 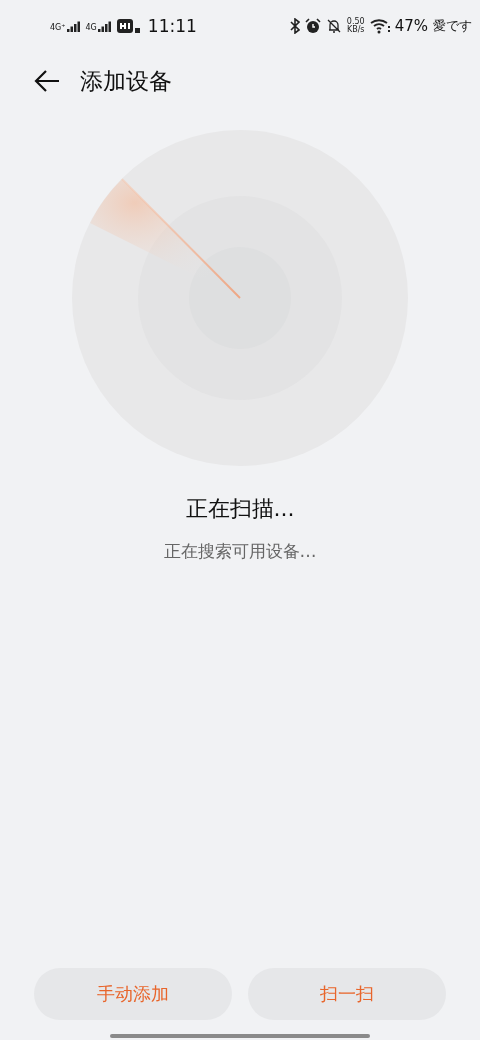 What do you see at coordinates (379, 26) in the screenshot?
I see `wifi-icon` at bounding box center [379, 26].